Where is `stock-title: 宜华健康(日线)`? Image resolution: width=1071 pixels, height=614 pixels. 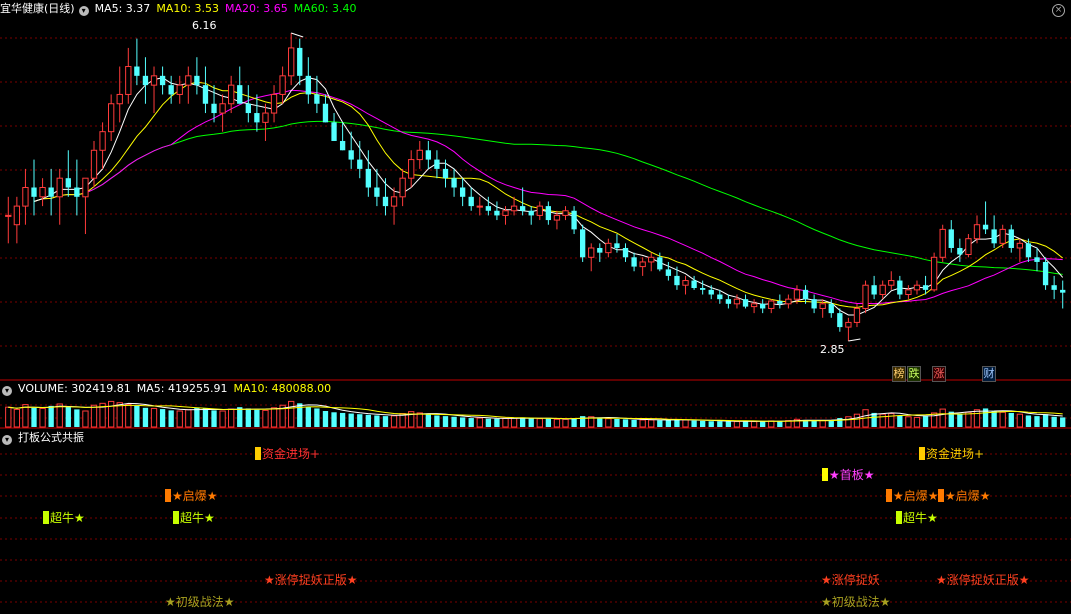
stock-title: 宜华健康(日线) is located at coordinates (37, 8).